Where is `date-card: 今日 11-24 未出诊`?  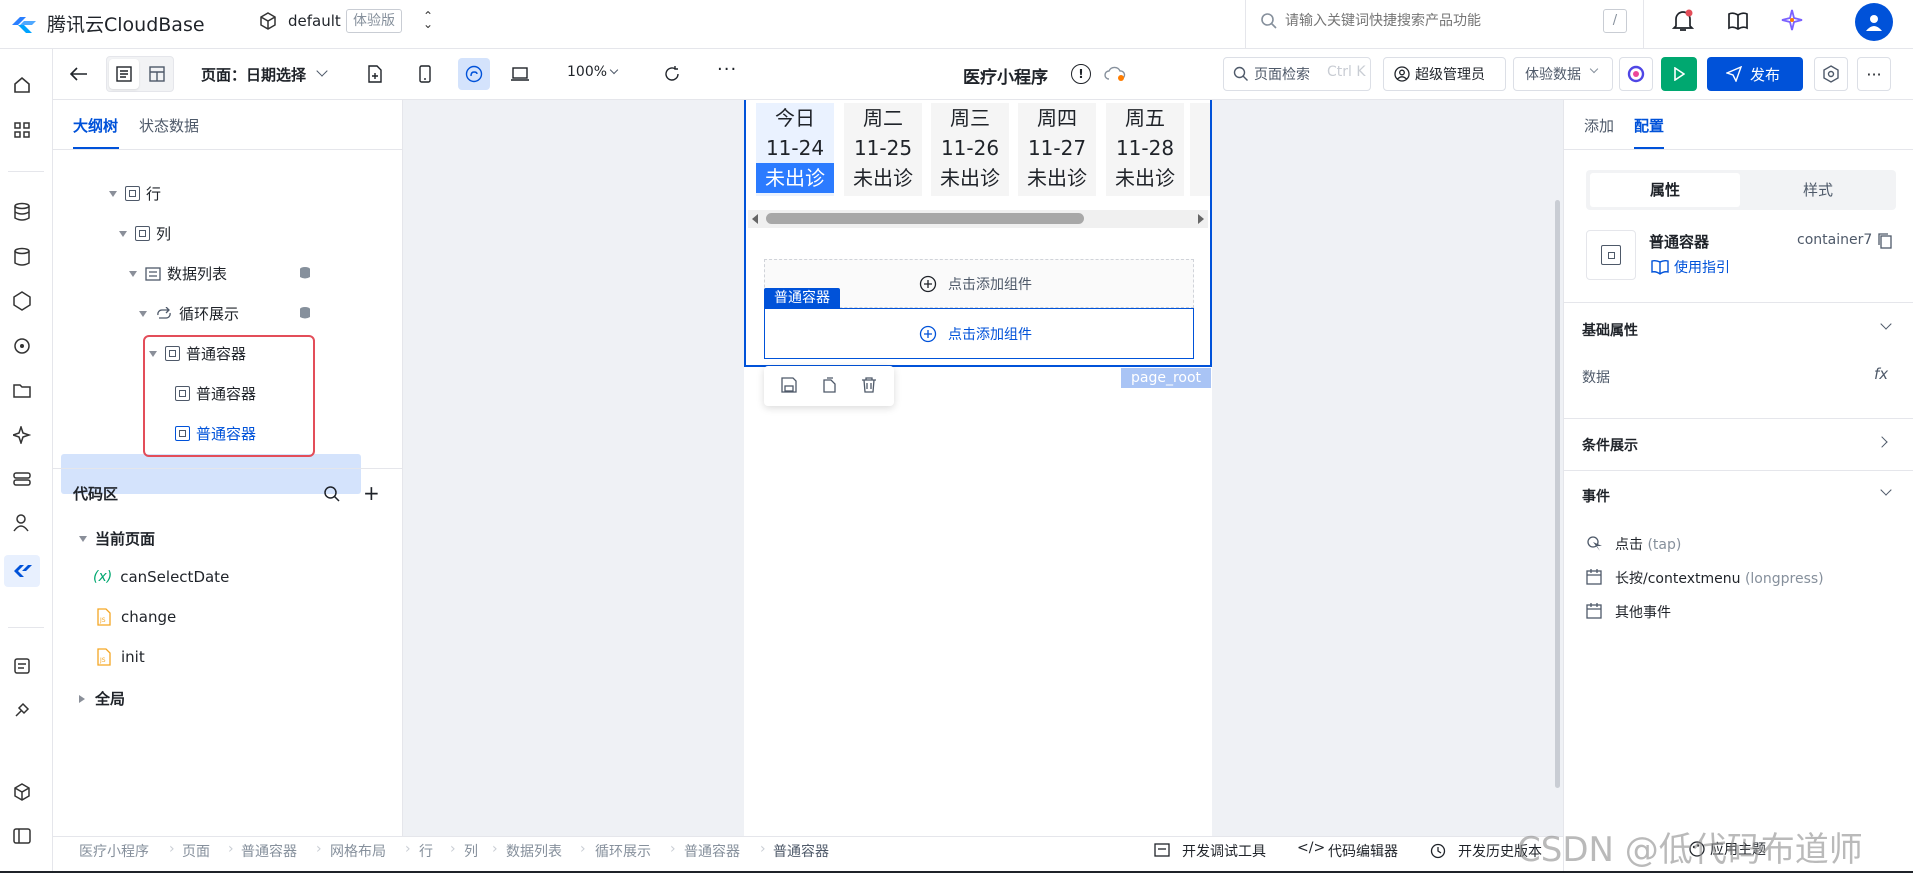
date-card: 今日 11-24 未出诊 is located at coordinates (795, 149).